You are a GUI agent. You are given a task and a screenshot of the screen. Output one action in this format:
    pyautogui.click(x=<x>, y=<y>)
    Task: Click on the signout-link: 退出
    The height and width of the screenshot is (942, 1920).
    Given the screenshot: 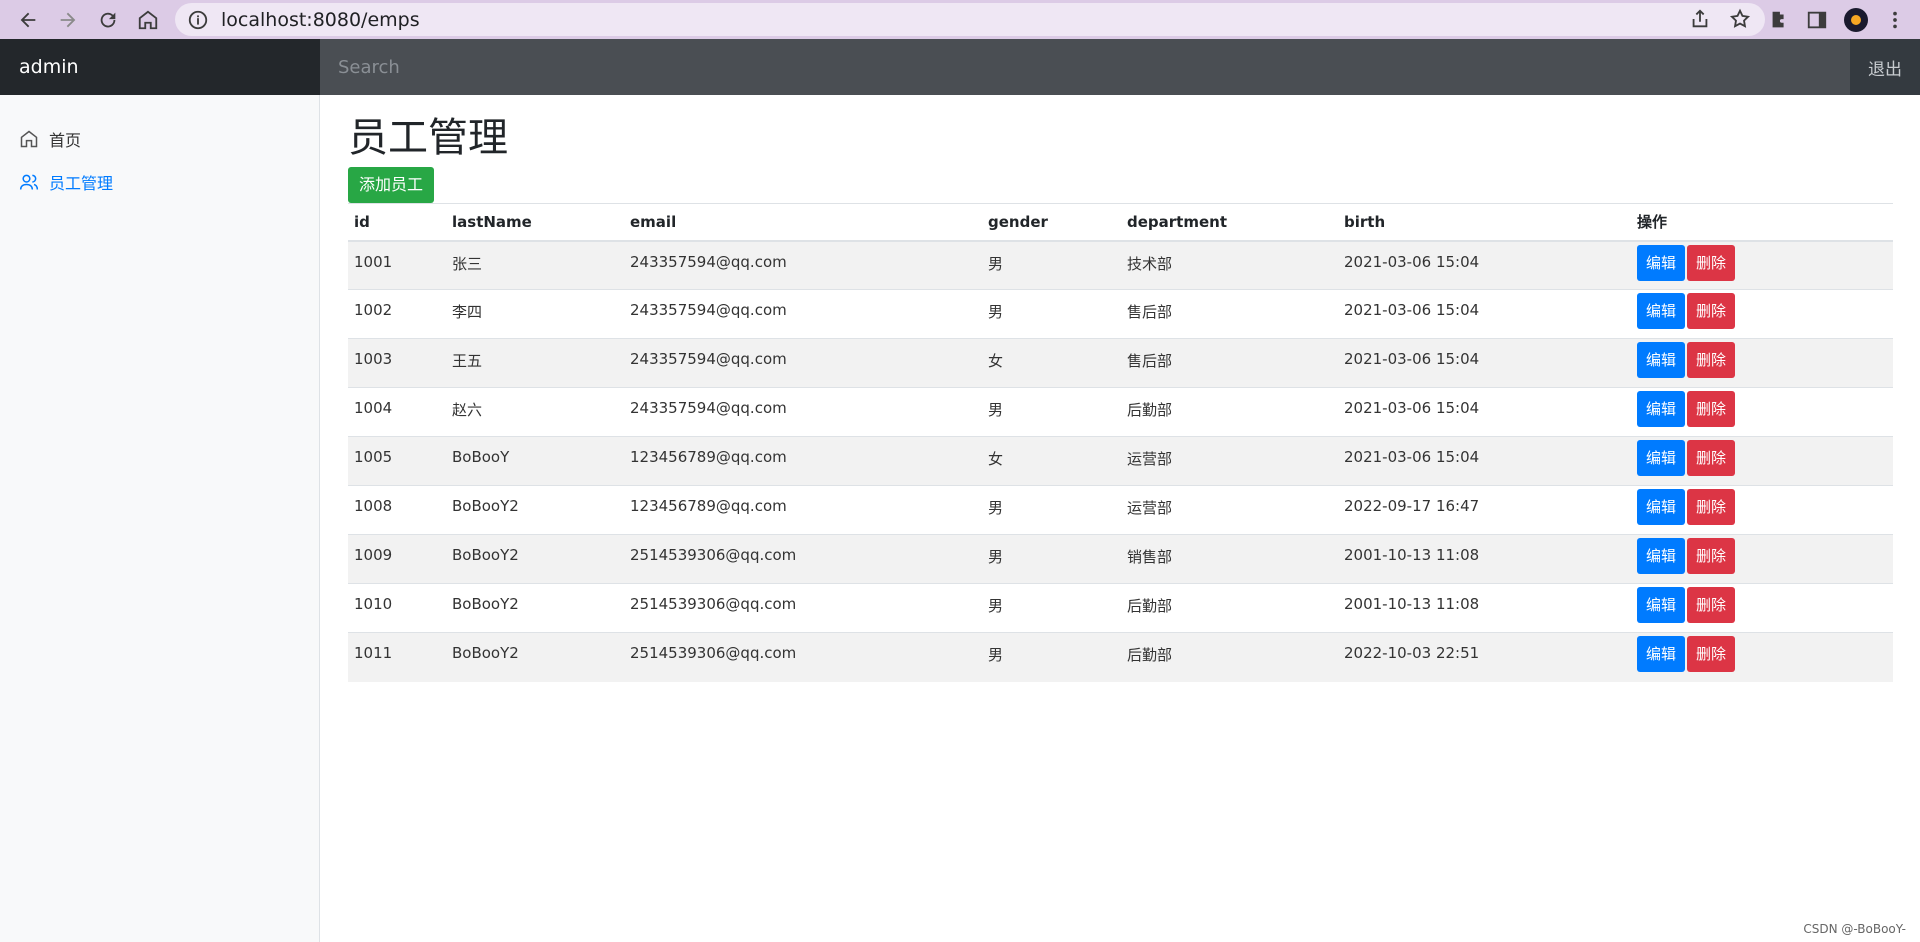 What is the action you would take?
    pyautogui.click(x=1885, y=67)
    